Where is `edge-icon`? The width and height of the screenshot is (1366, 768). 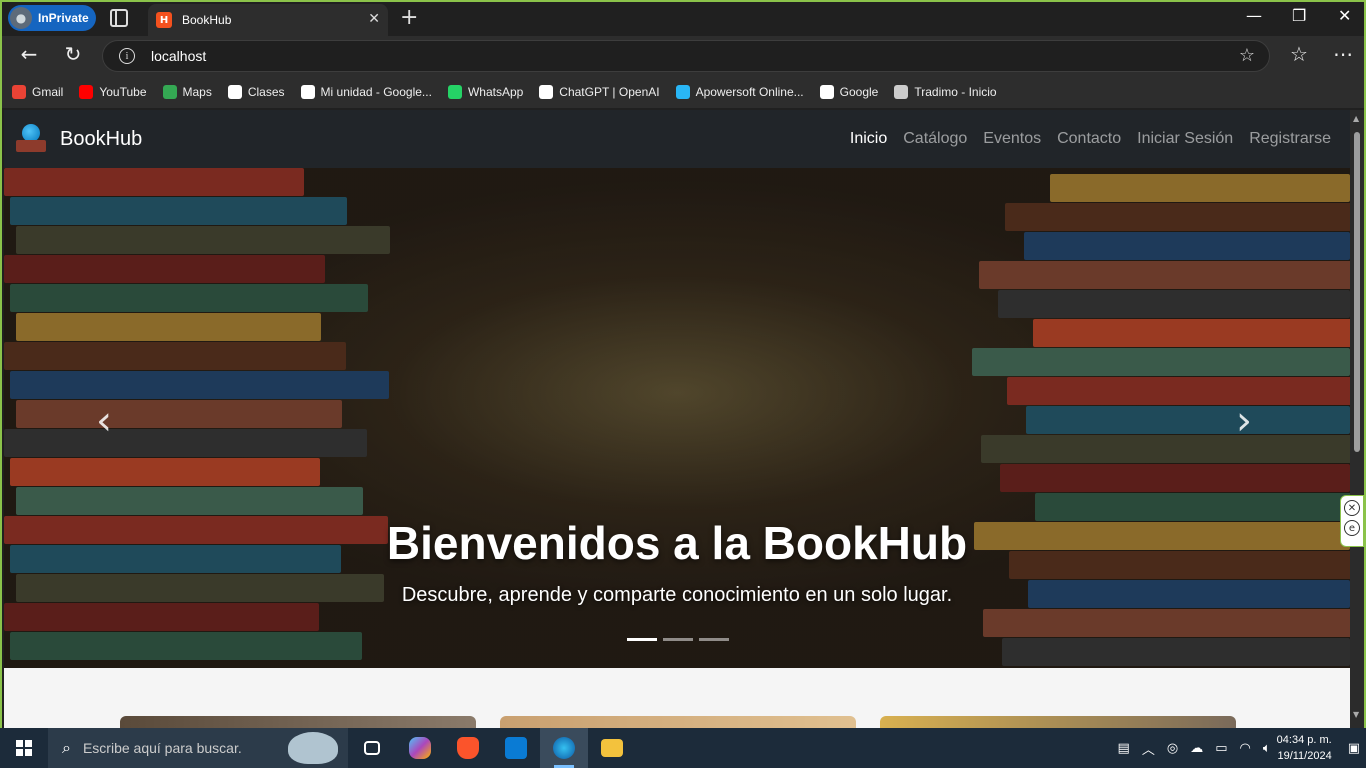
edge-icon is located at coordinates (564, 748).